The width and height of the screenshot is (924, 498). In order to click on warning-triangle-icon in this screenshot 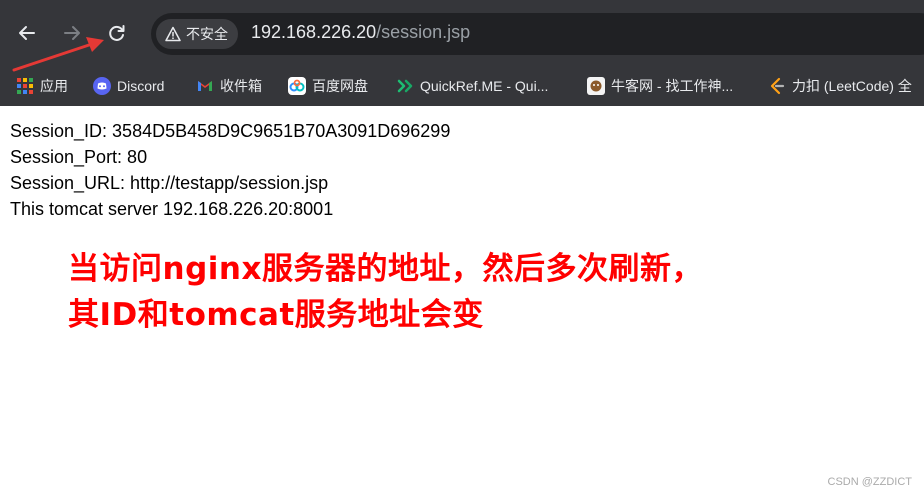, I will do `click(173, 34)`.